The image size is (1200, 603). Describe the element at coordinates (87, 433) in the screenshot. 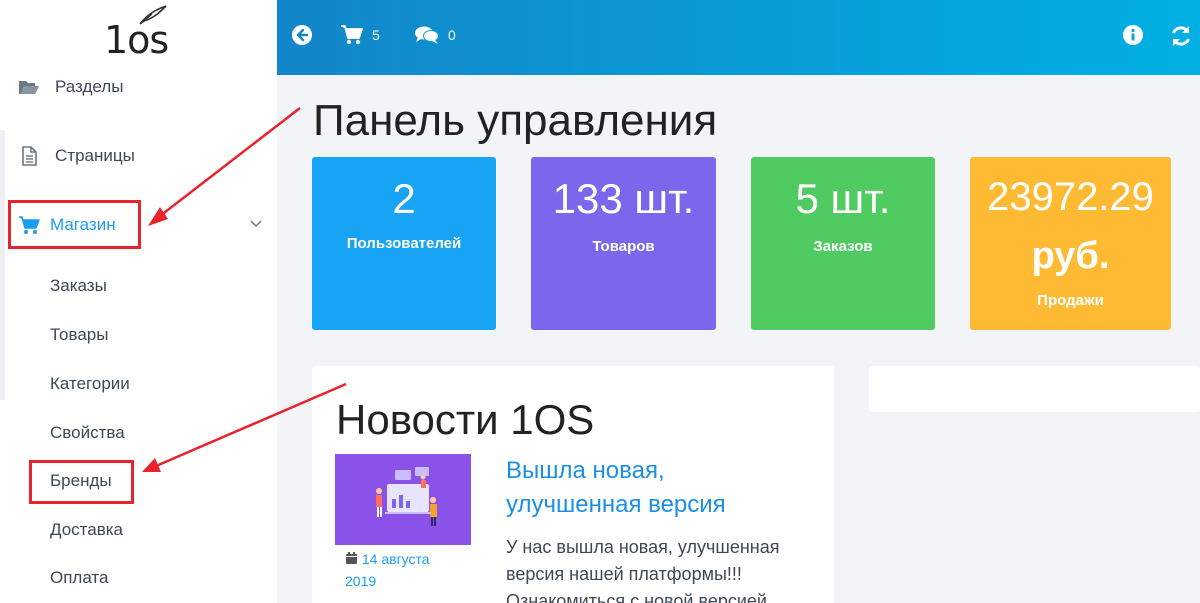

I see `sidebar-subitem-properties: Свойства` at that location.